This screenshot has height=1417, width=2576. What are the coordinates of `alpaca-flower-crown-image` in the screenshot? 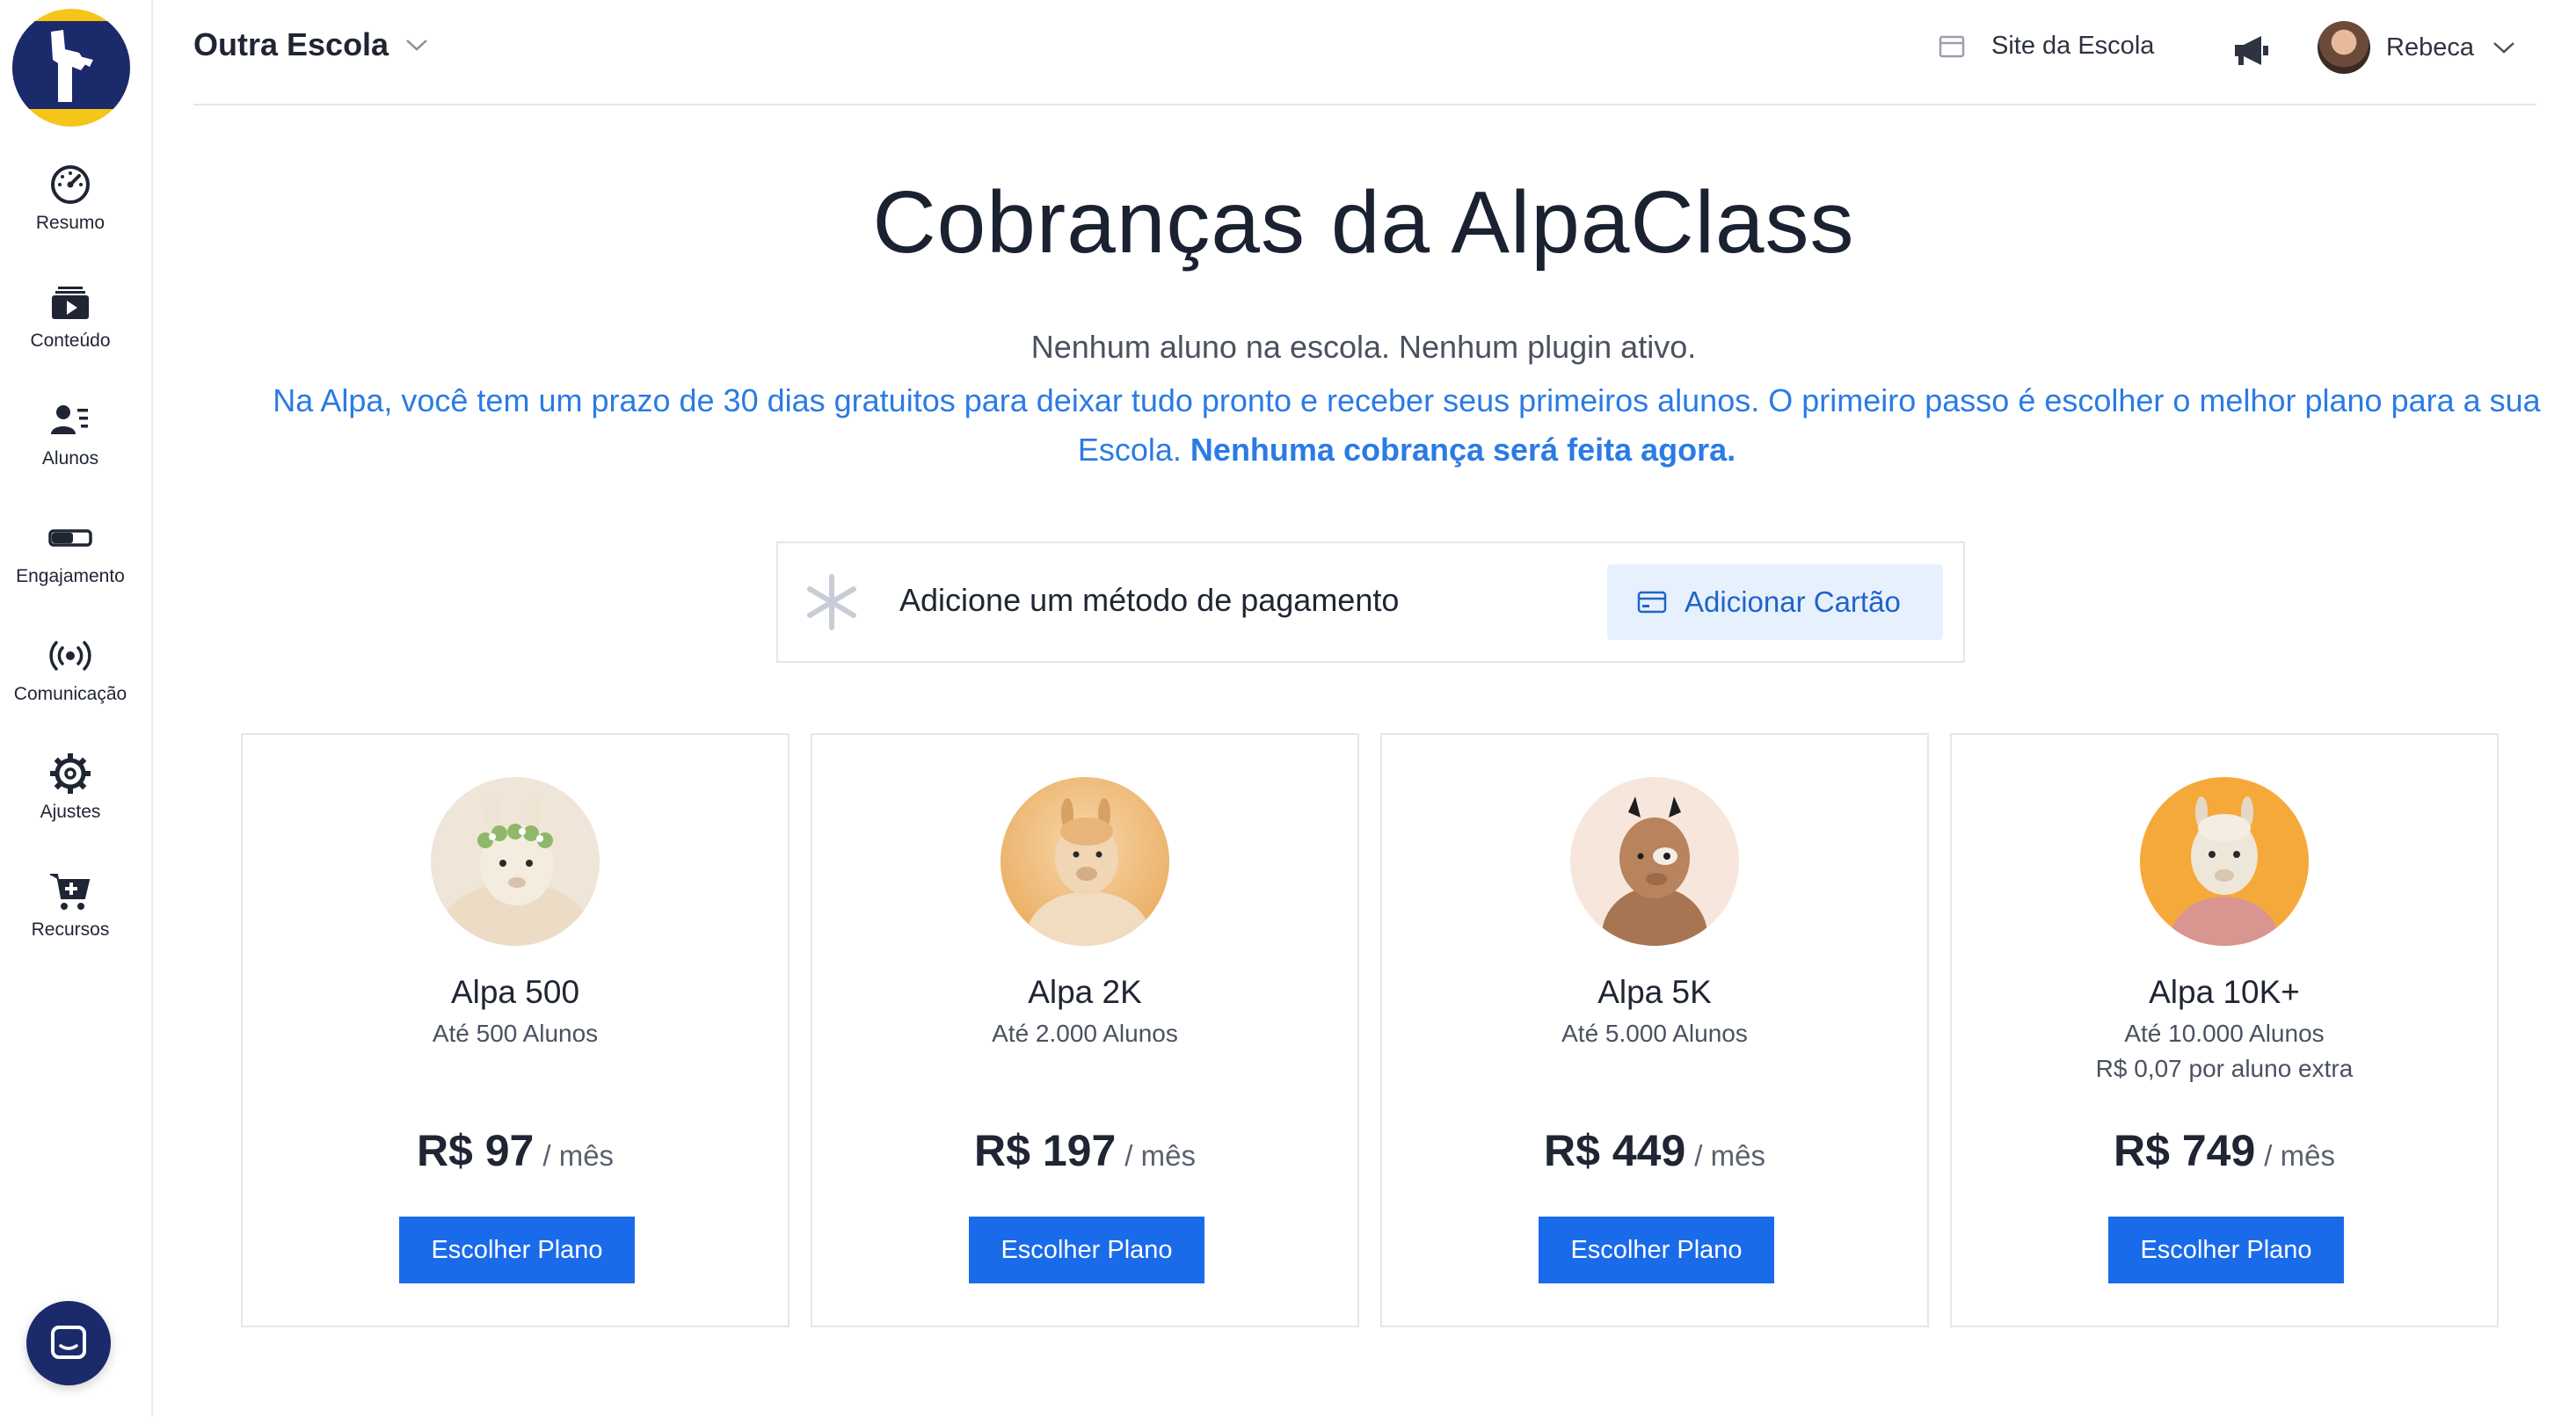 It's located at (515, 862).